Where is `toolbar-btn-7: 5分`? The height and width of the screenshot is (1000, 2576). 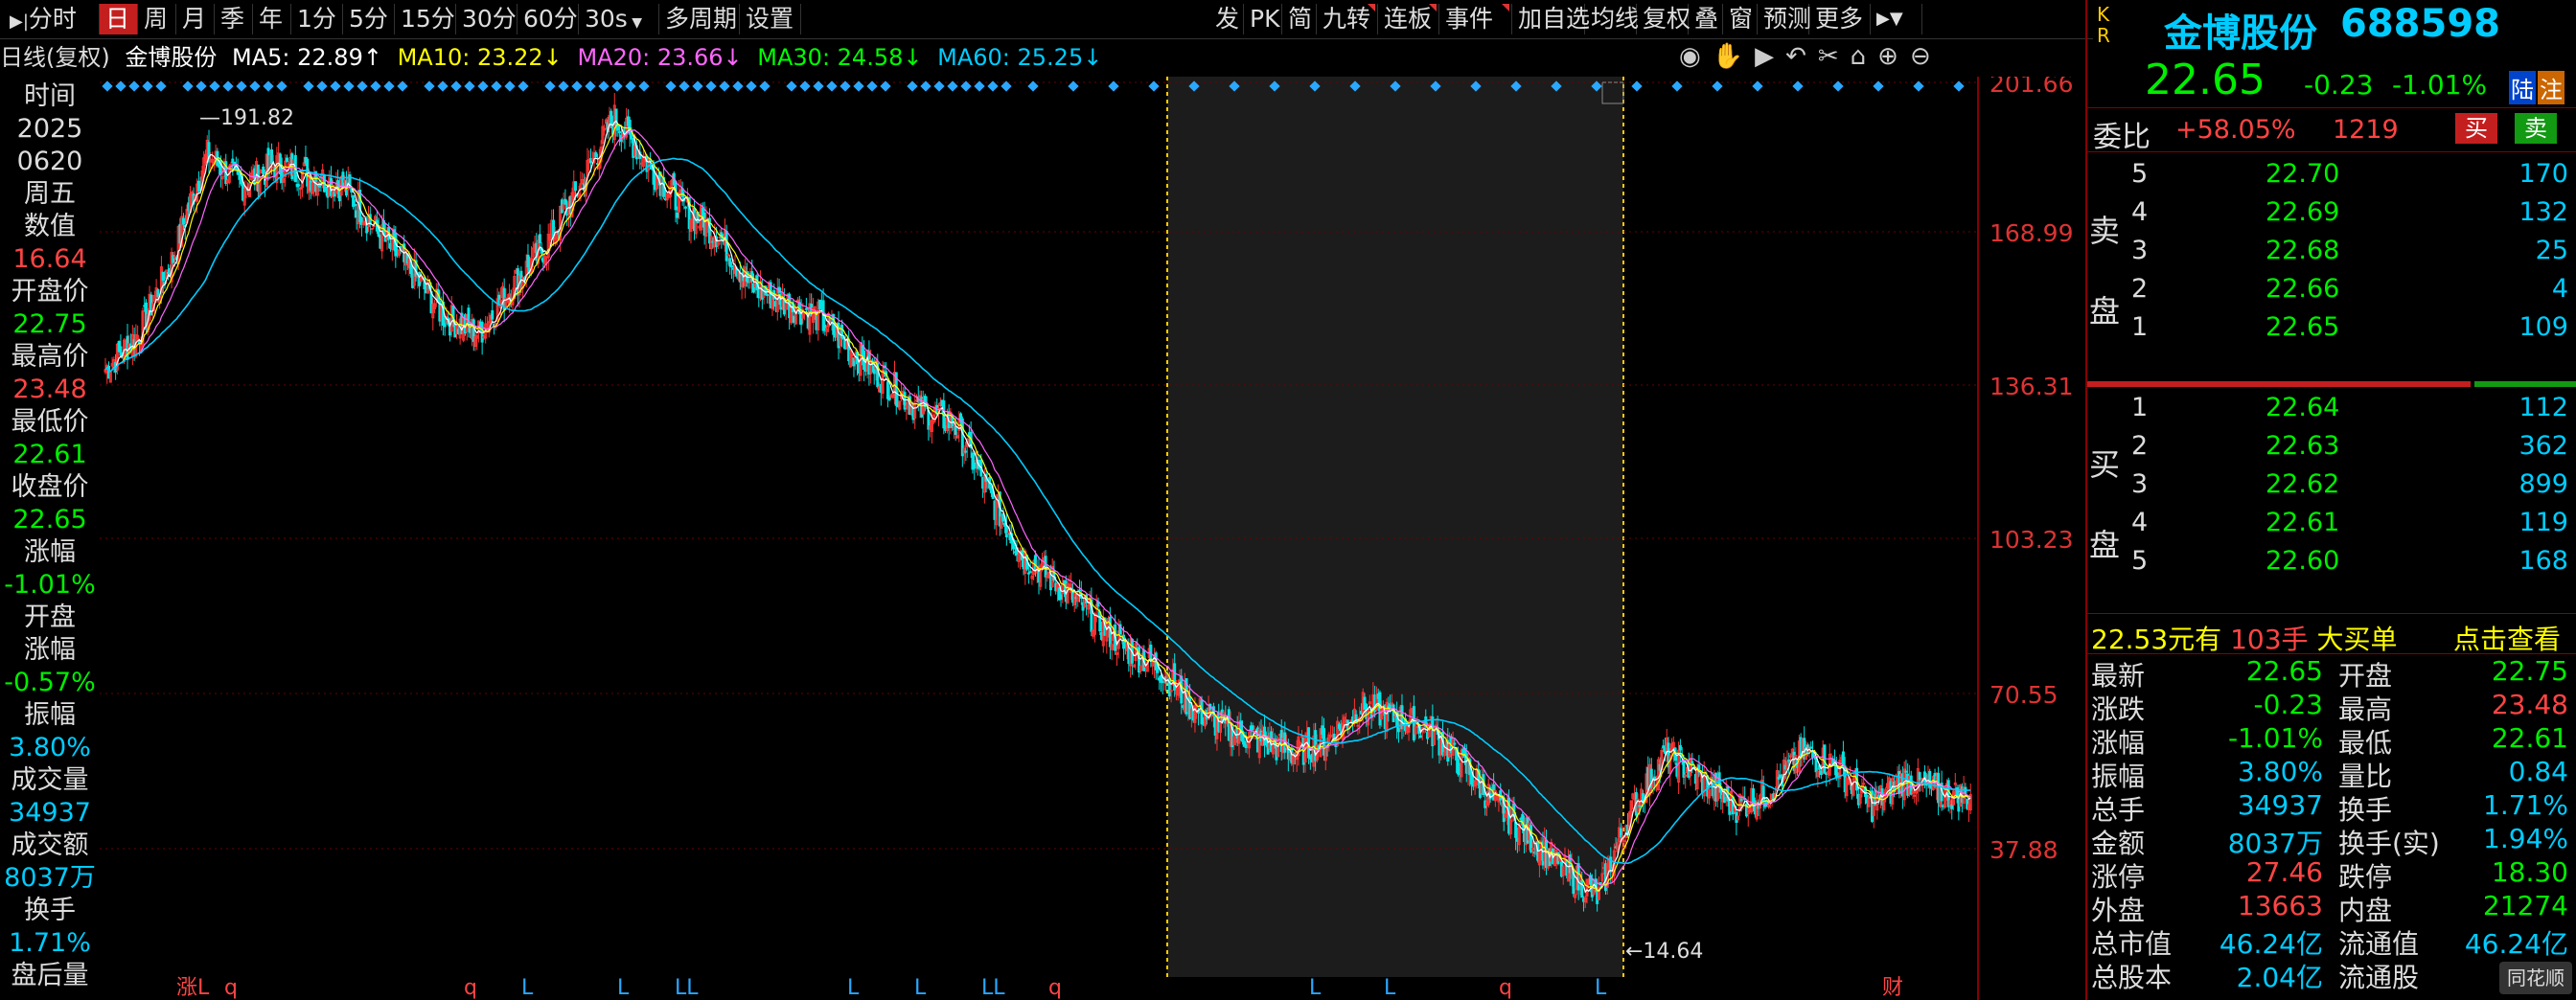 toolbar-btn-7: 5分 is located at coordinates (369, 19).